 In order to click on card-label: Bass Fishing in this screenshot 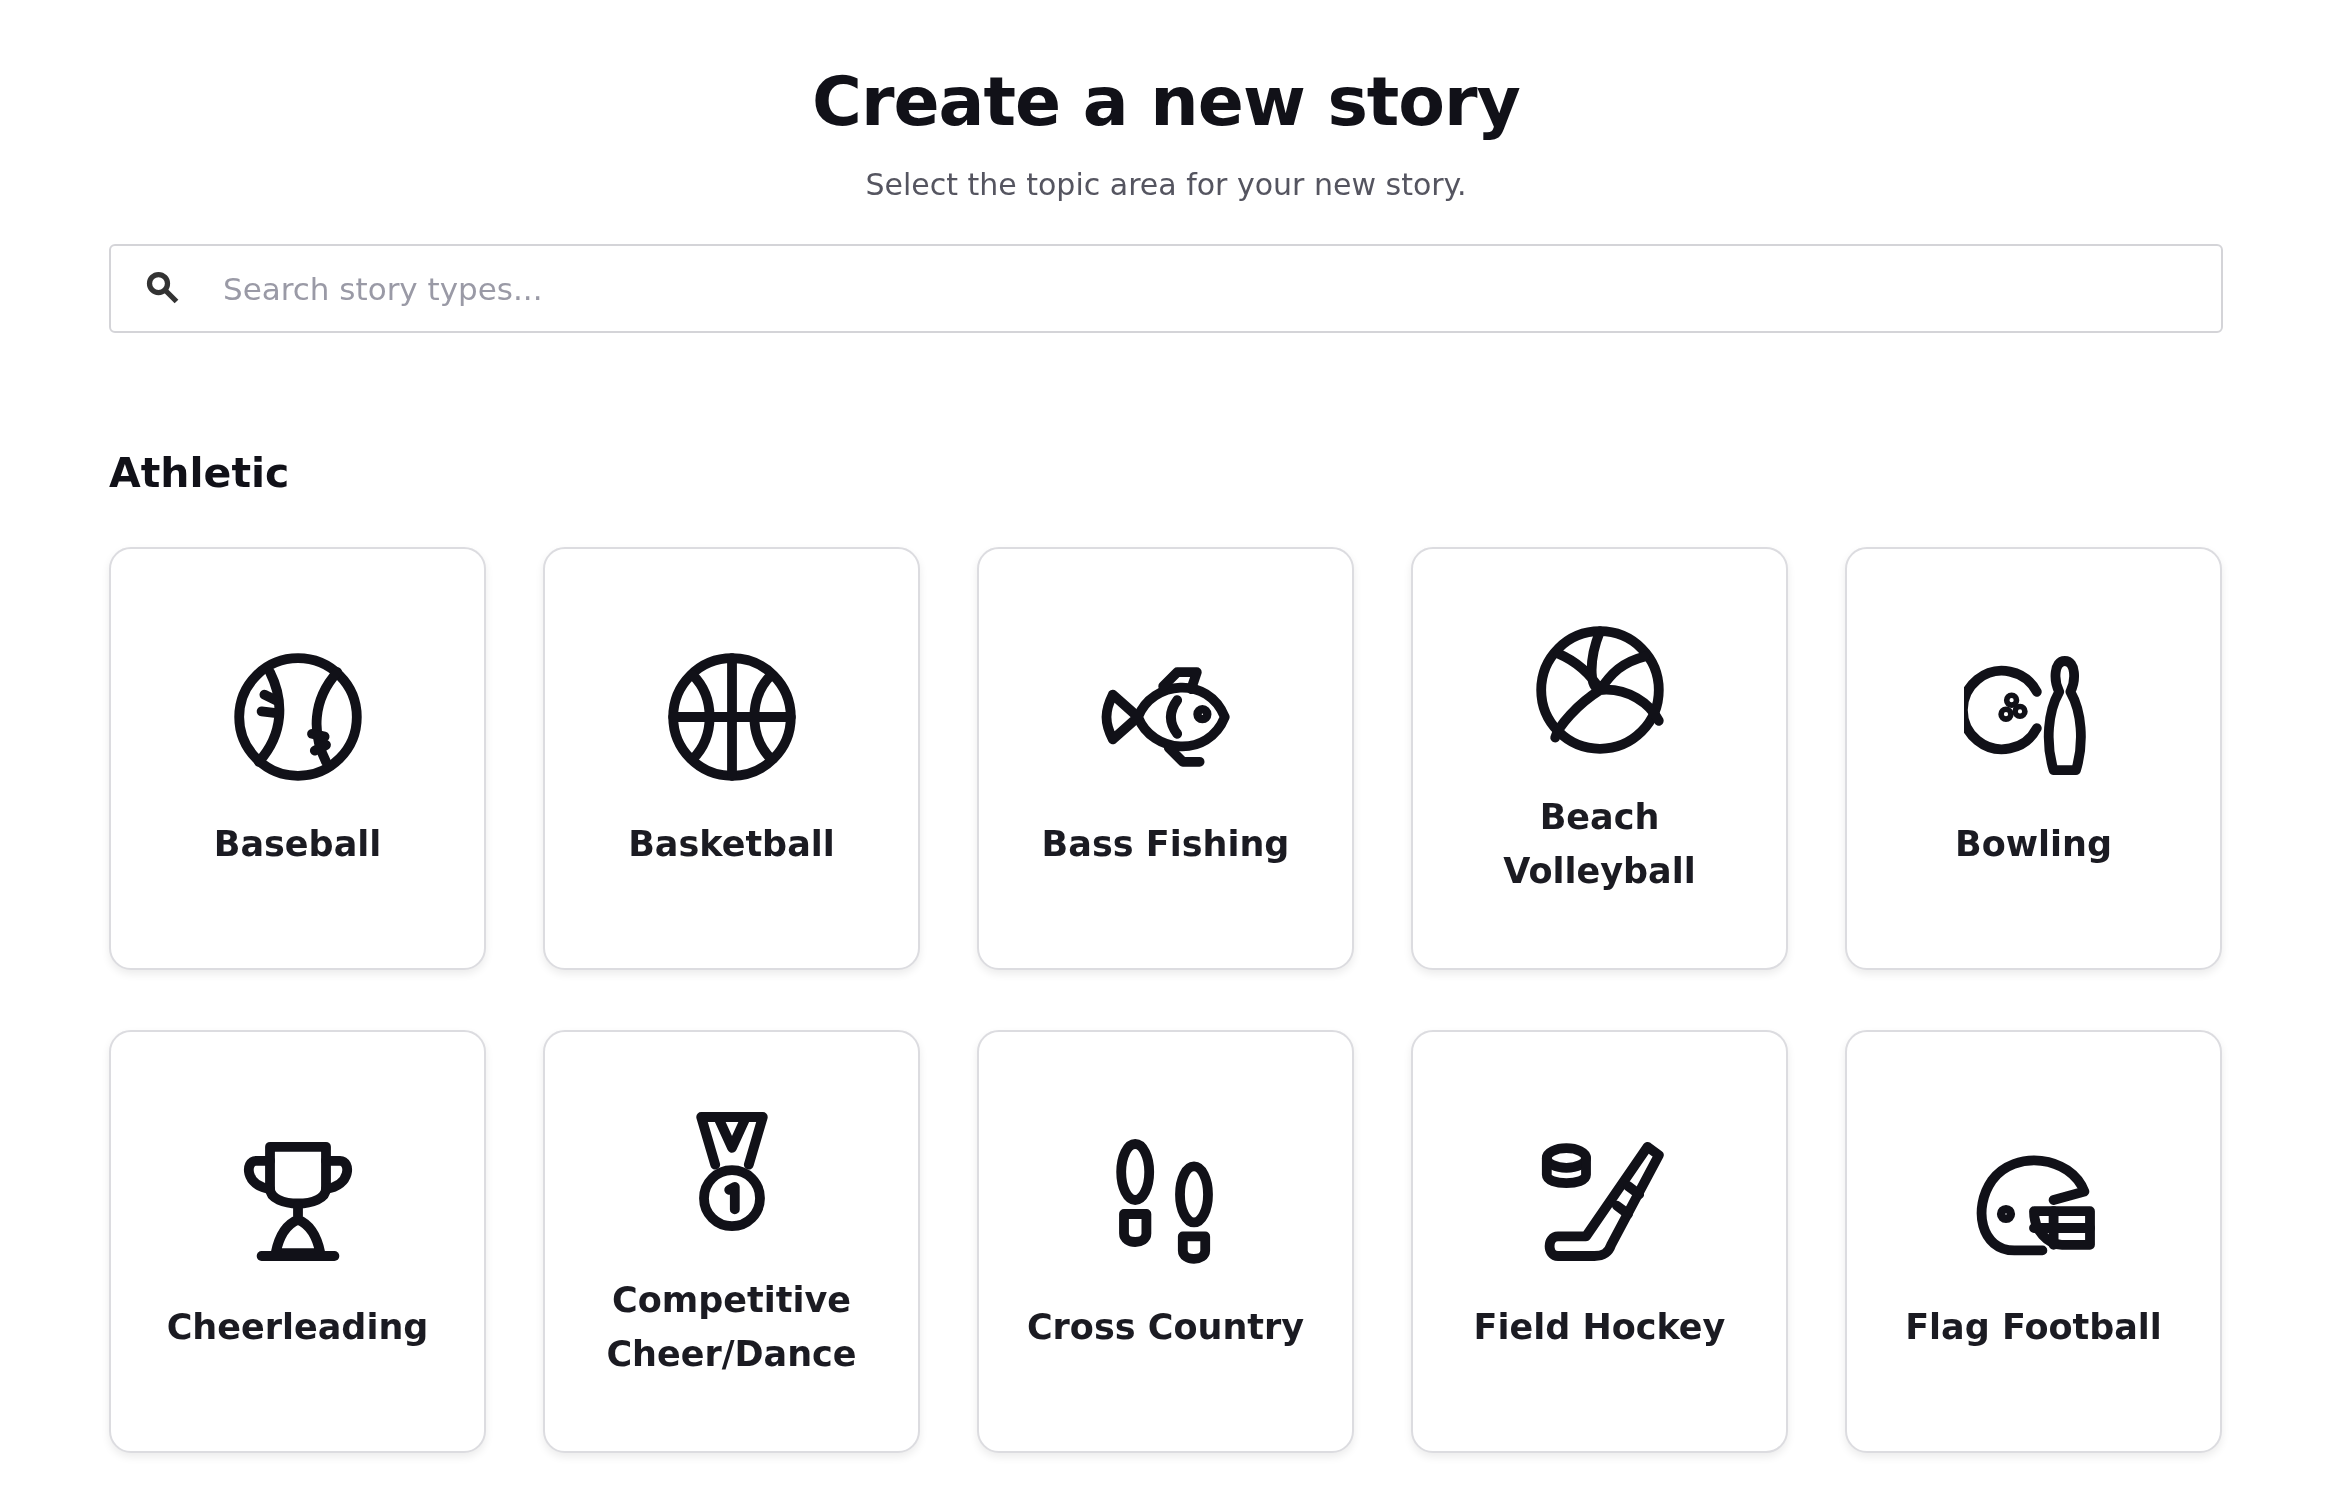, I will do `click(1165, 844)`.